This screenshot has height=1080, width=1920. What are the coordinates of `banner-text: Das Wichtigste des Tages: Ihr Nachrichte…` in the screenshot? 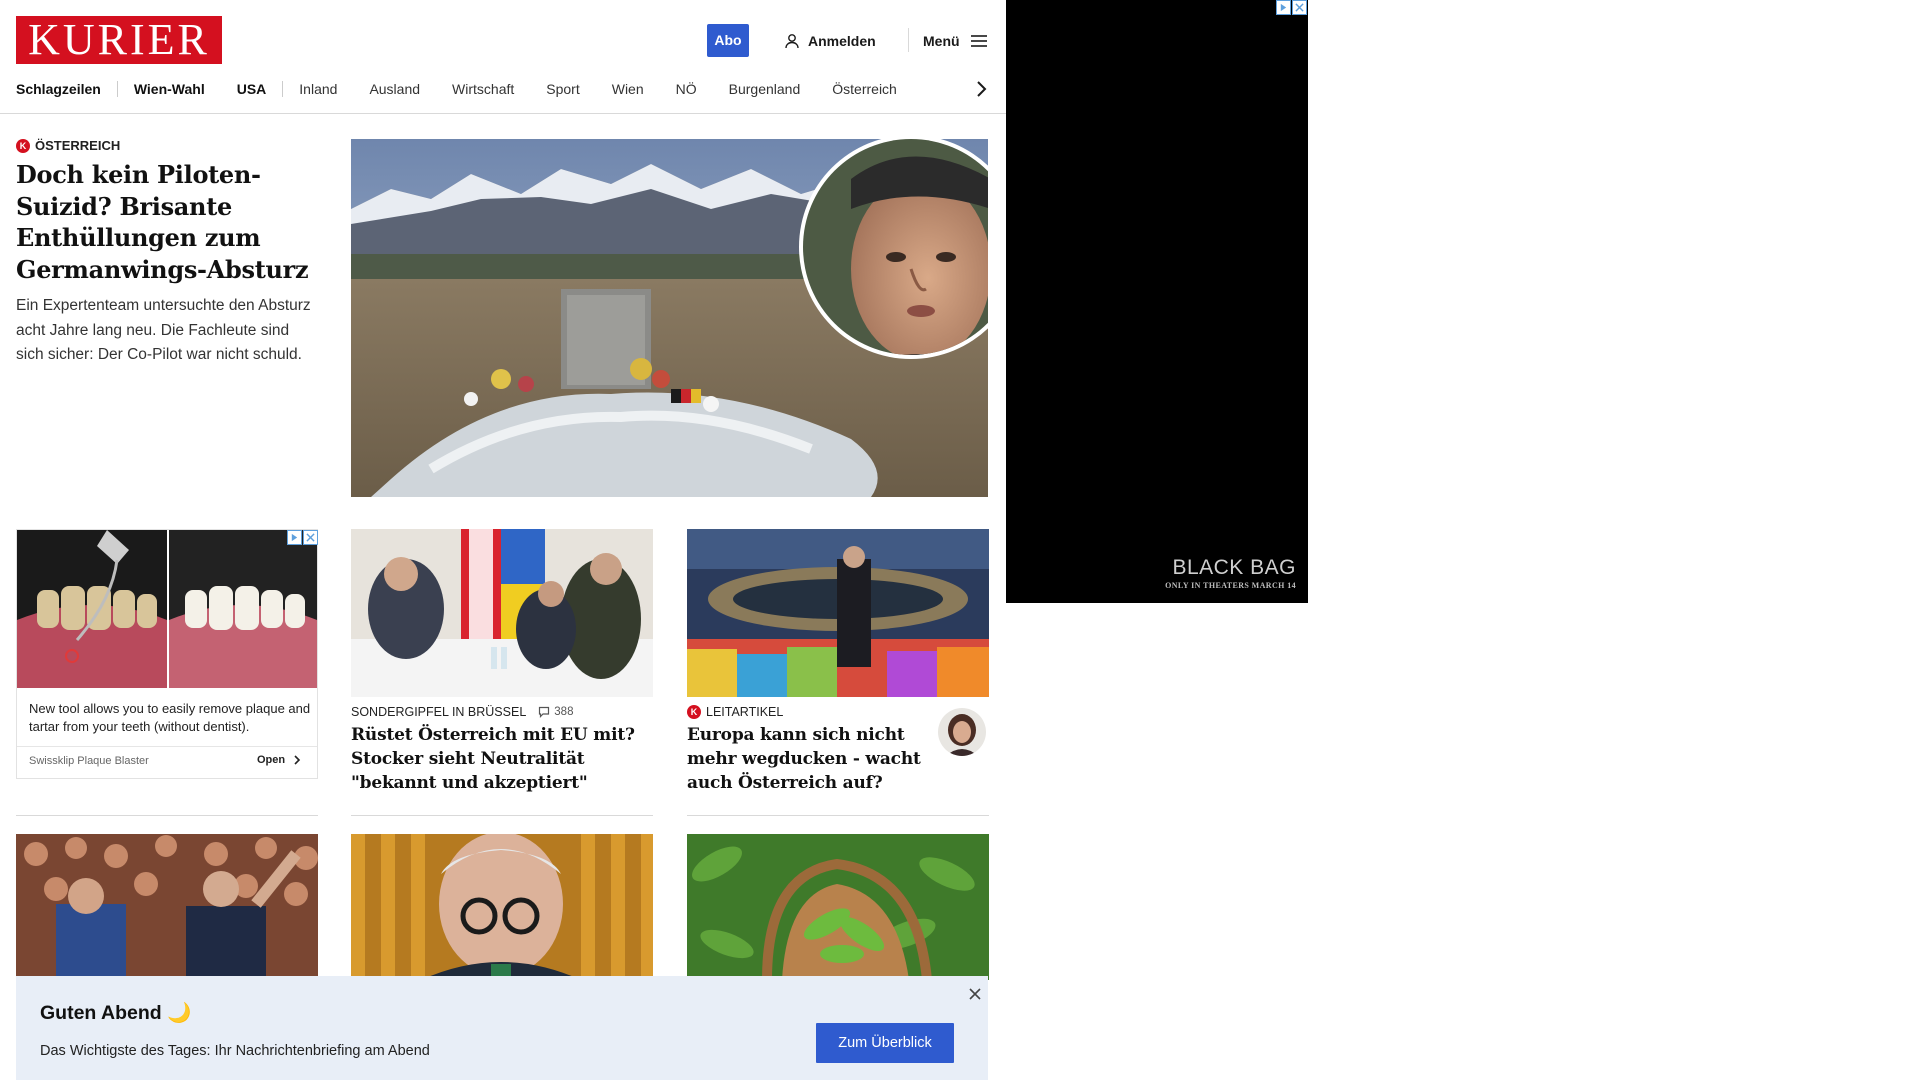 It's located at (235, 1051).